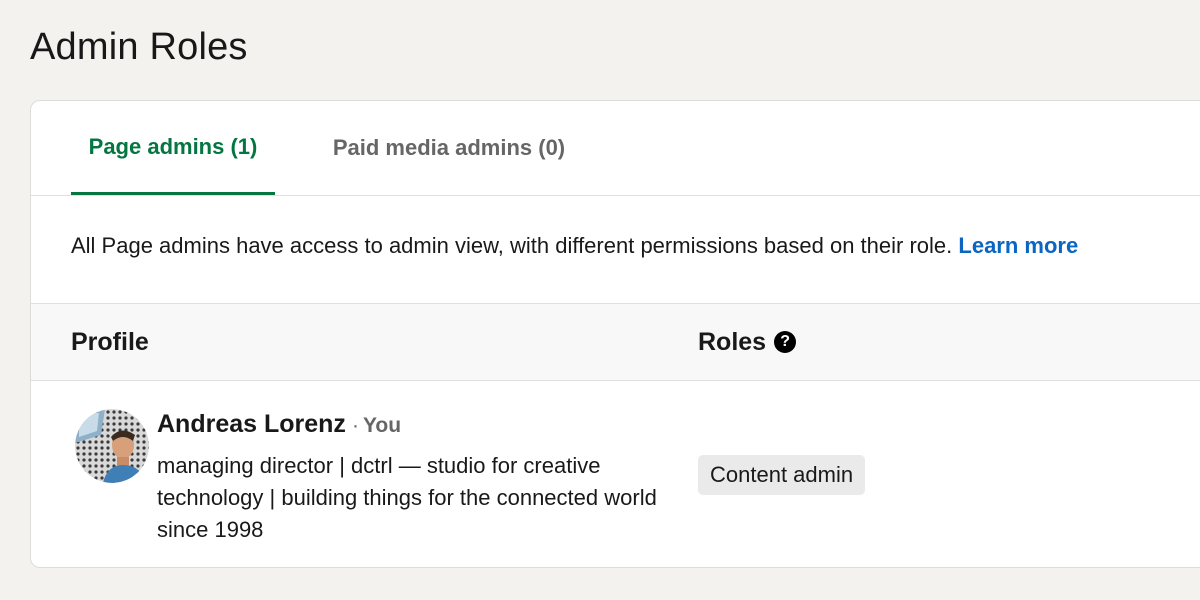 The image size is (1200, 600). Describe the element at coordinates (139, 47) in the screenshot. I see `page-title: Admin Roles` at that location.